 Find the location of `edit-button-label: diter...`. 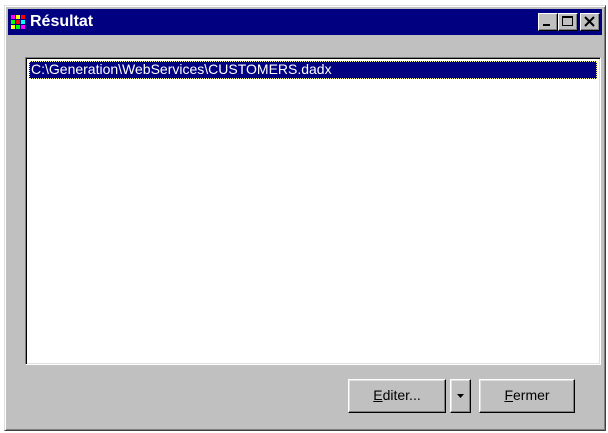

edit-button-label: diter... is located at coordinates (401, 395).